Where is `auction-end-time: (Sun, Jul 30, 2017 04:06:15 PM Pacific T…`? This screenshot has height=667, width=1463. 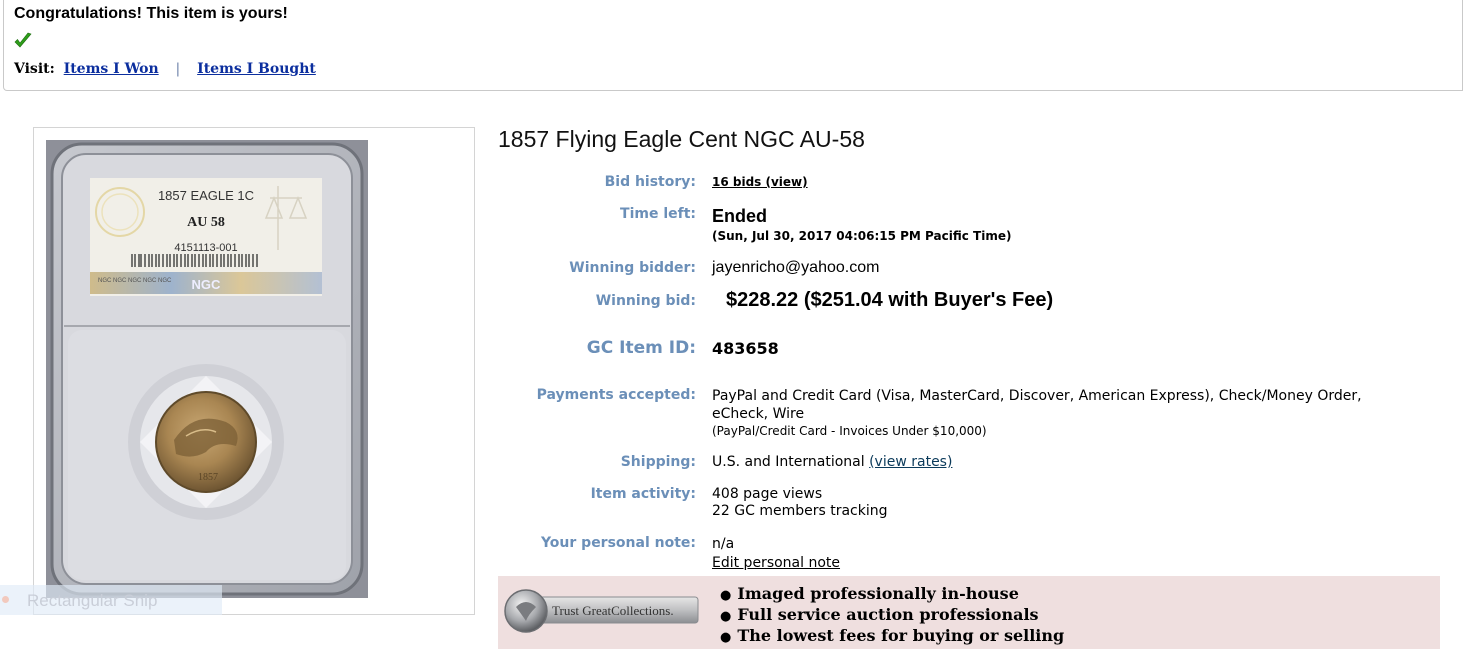 auction-end-time: (Sun, Jul 30, 2017 04:06:15 PM Pacific T… is located at coordinates (862, 236).